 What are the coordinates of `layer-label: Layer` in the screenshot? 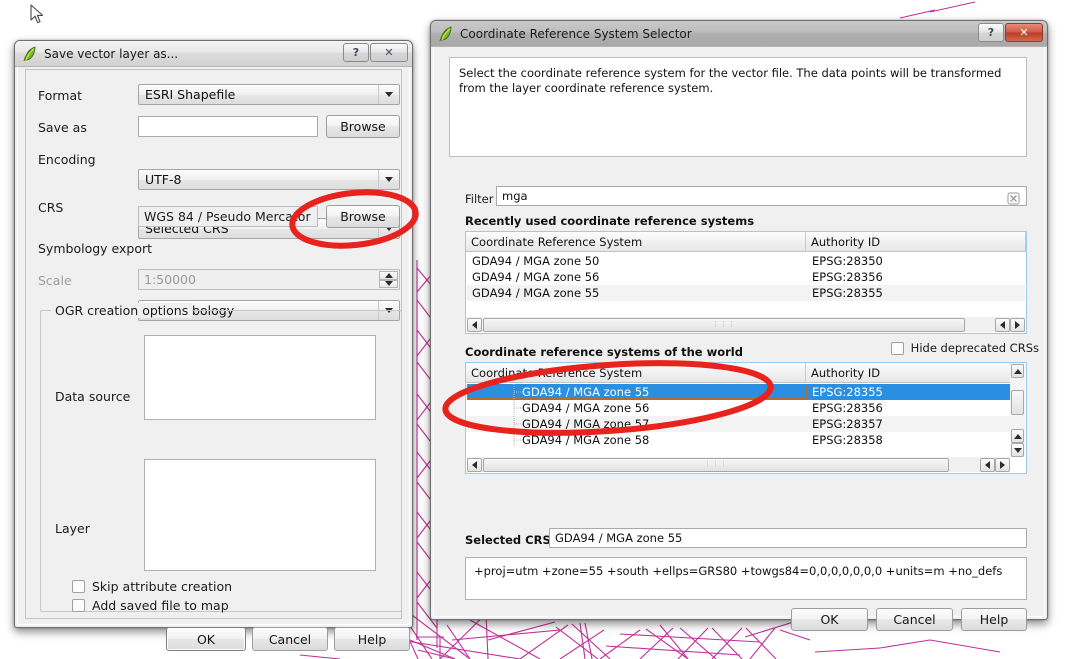 It's located at (72, 528).